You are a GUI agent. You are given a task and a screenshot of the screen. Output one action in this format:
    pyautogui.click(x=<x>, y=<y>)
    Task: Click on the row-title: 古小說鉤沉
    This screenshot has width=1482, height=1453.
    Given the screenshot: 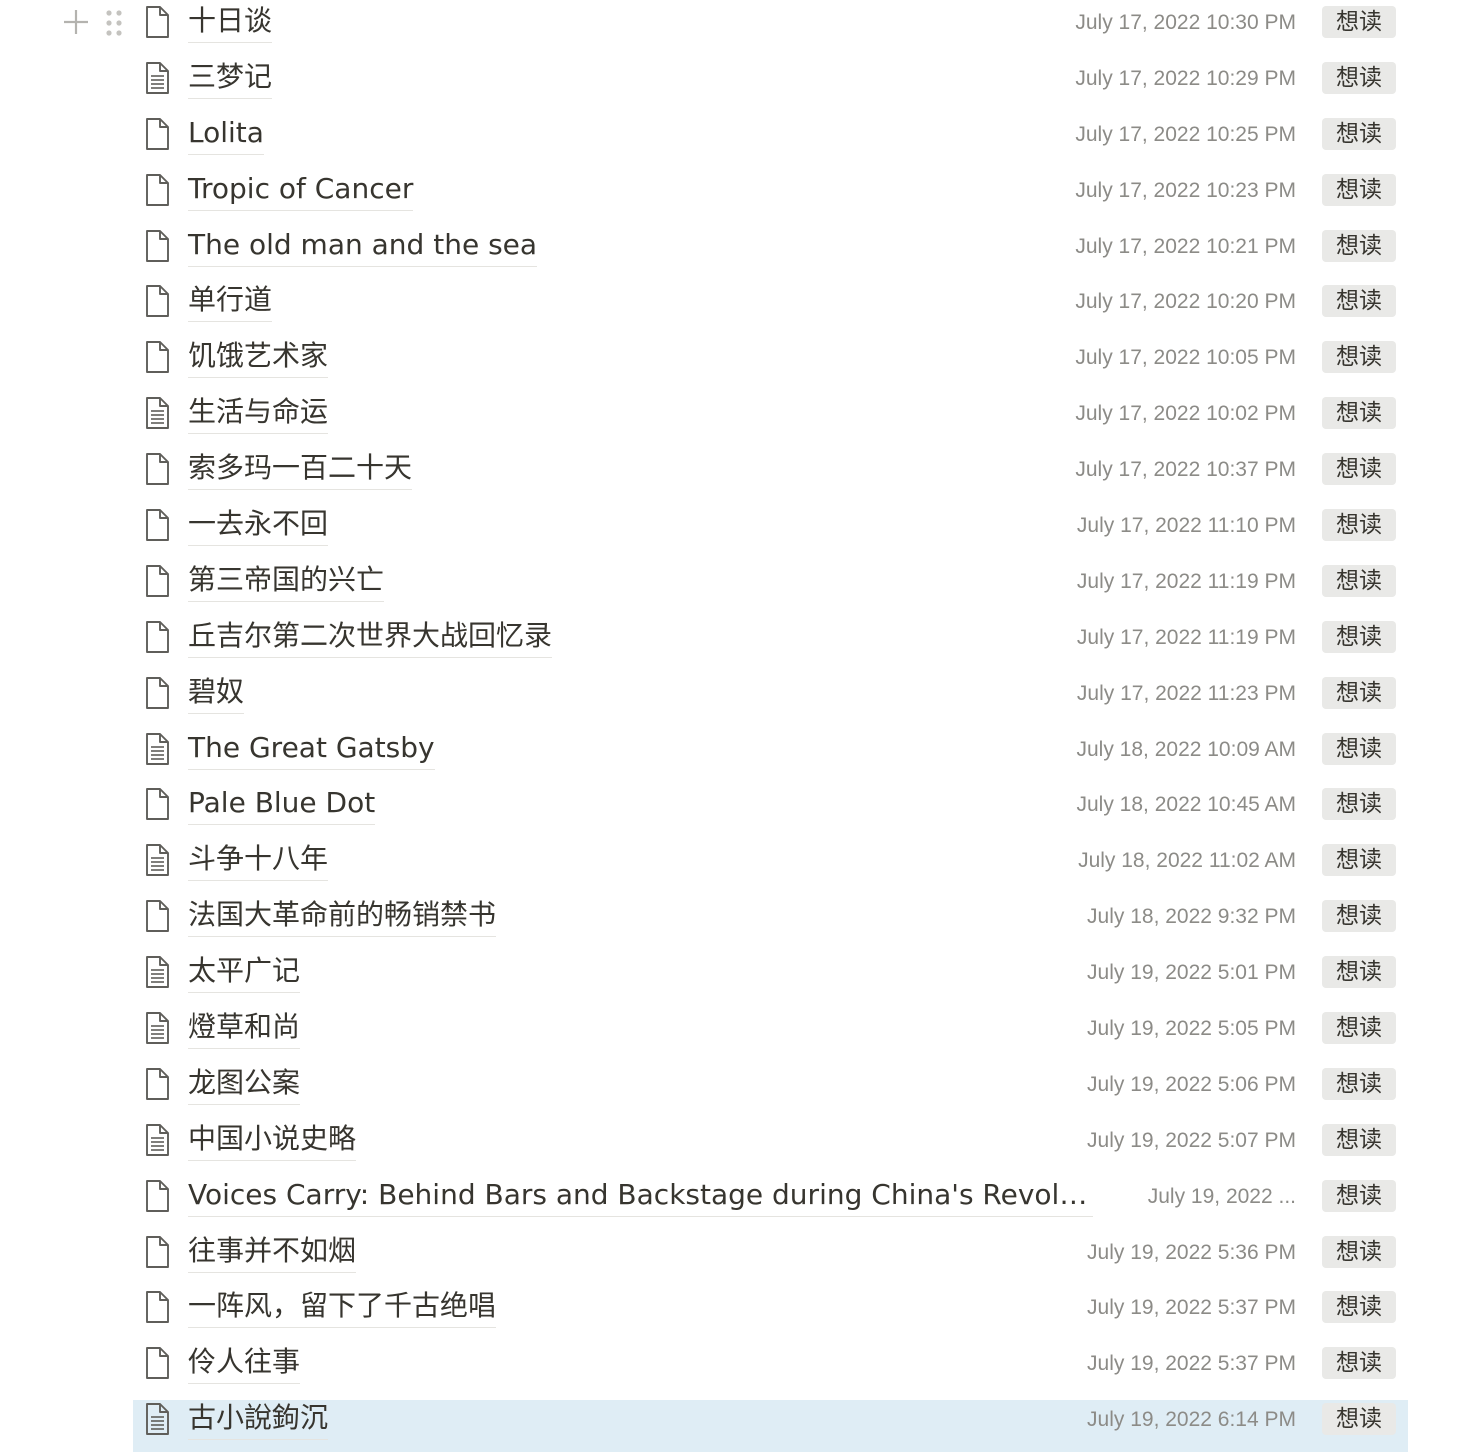 What is the action you would take?
    pyautogui.click(x=258, y=1420)
    